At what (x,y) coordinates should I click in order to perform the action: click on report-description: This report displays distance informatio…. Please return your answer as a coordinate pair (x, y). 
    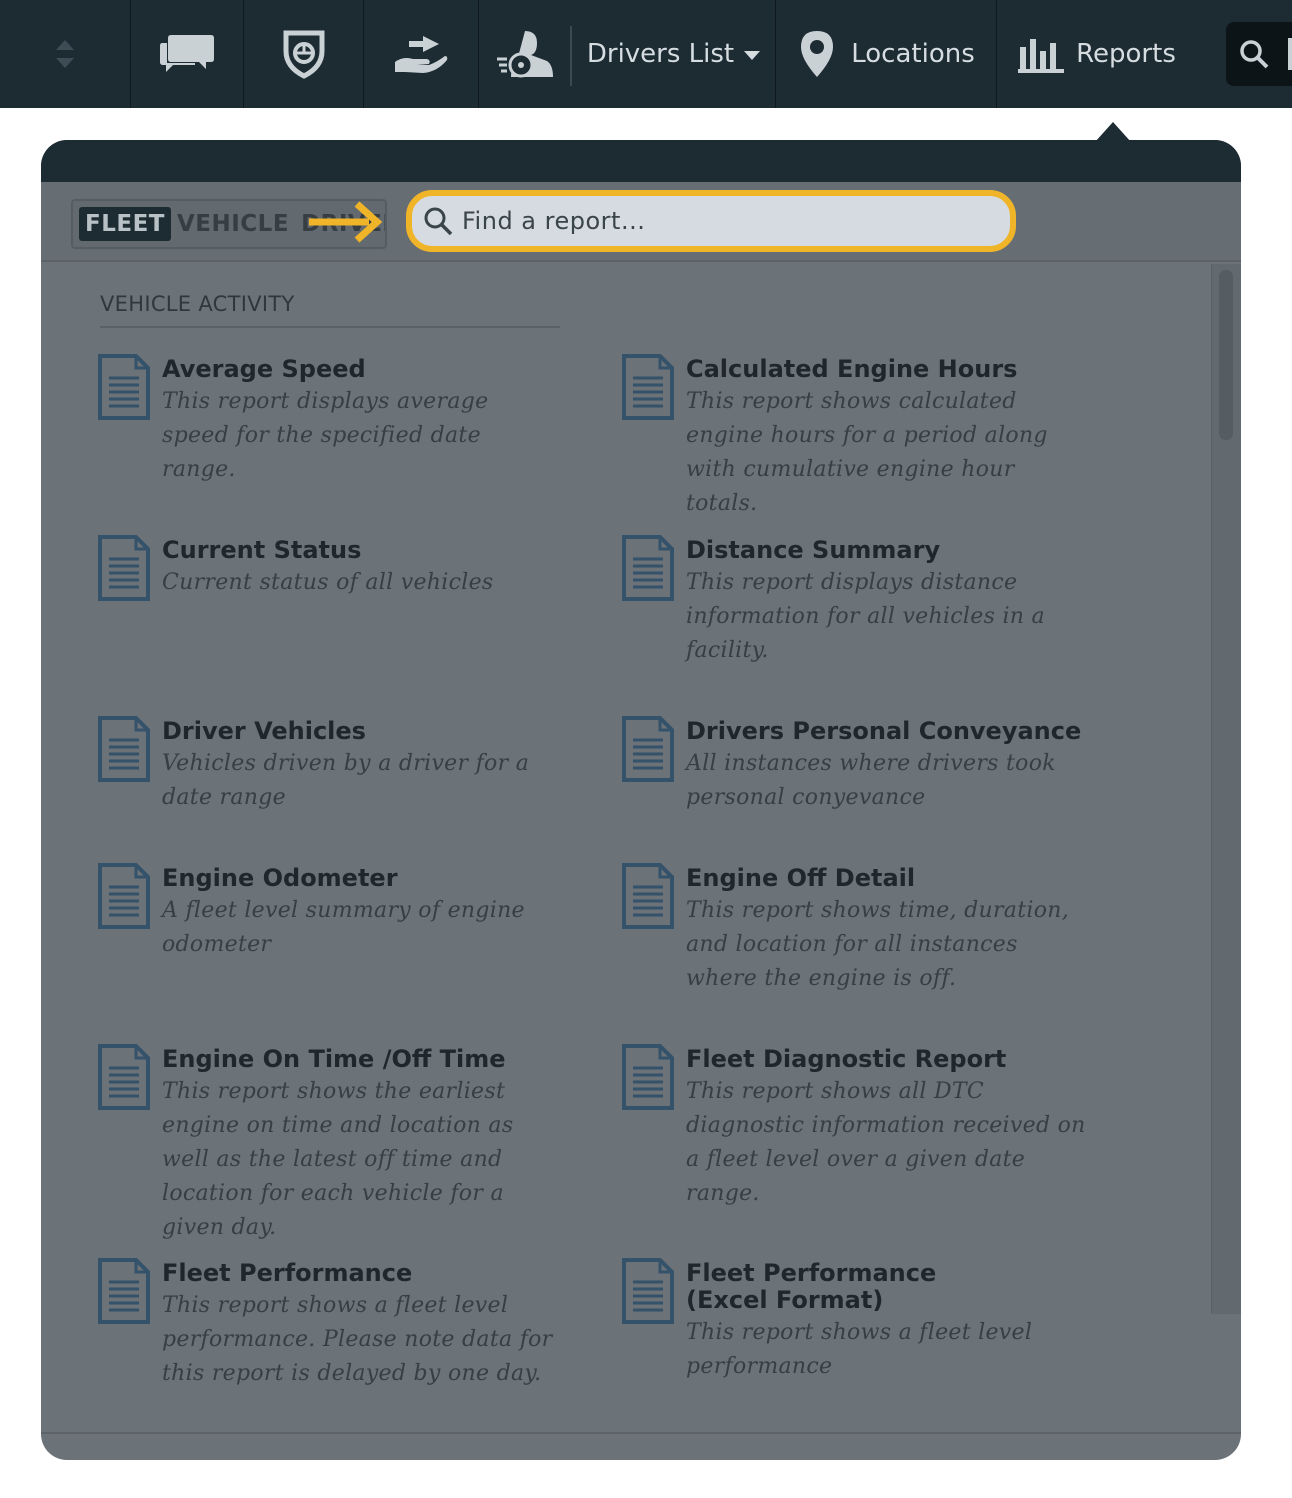
    Looking at the image, I should click on (865, 616).